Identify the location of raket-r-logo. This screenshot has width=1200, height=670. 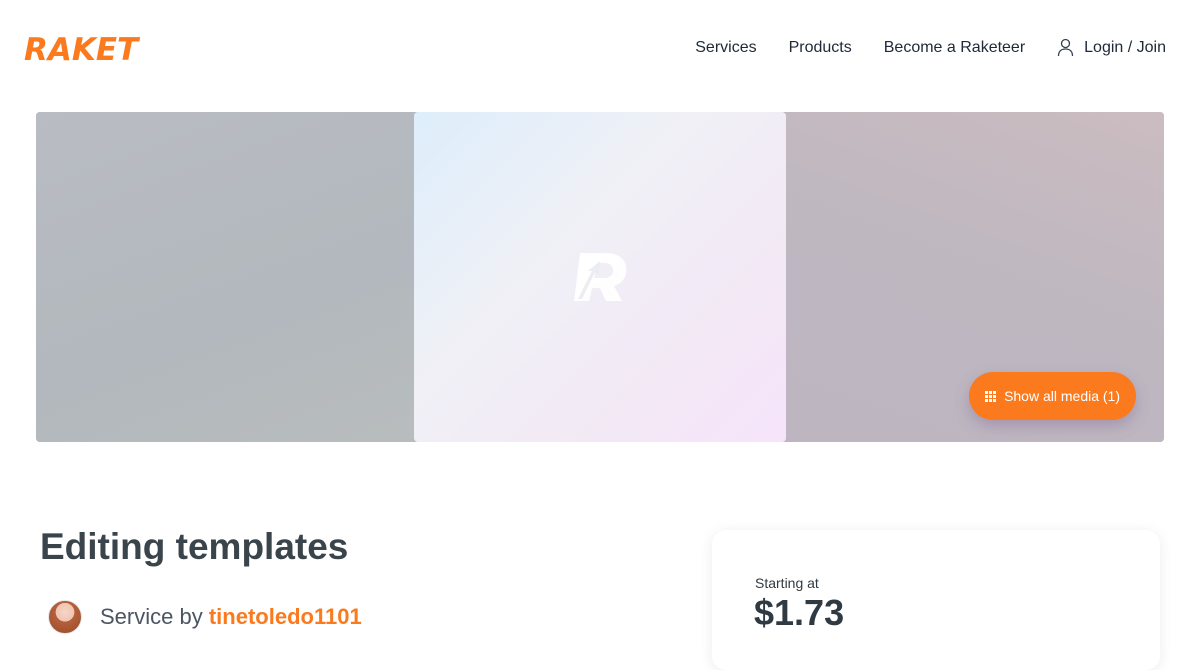
(600, 277).